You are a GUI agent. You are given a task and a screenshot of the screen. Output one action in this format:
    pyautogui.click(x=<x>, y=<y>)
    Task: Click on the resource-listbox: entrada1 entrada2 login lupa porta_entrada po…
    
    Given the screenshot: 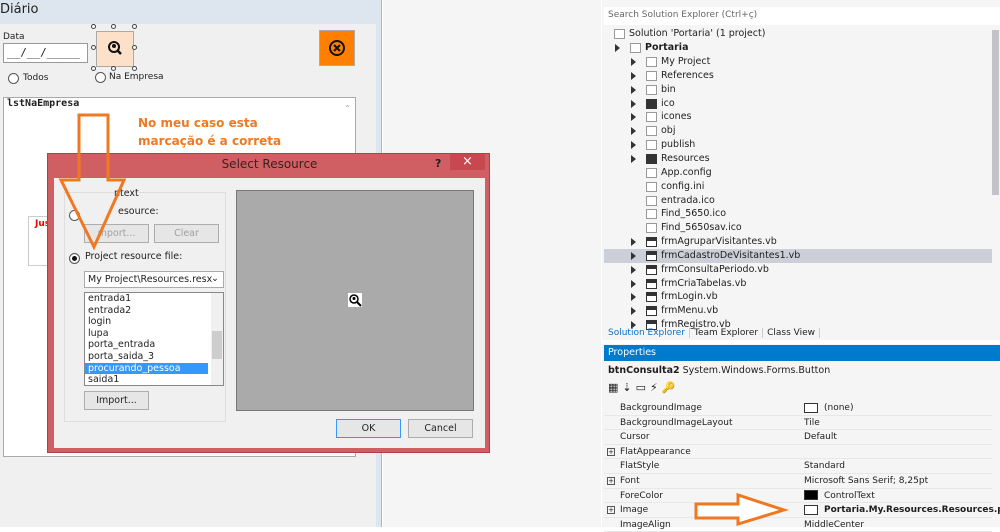 What is the action you would take?
    pyautogui.click(x=154, y=339)
    